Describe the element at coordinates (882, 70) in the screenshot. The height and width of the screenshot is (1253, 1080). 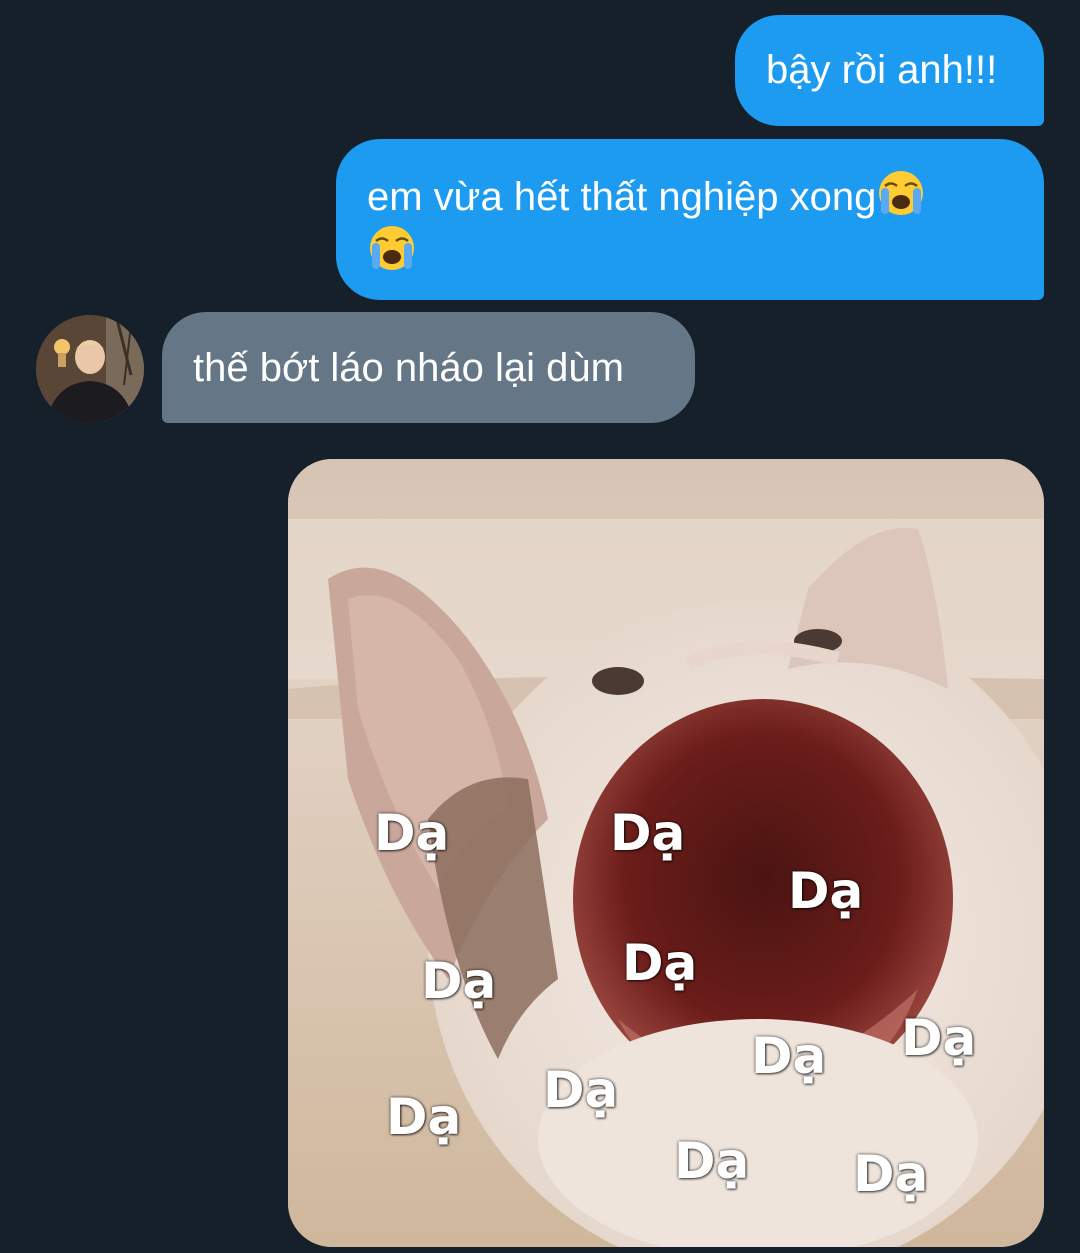
I see `message-text: bậy rồi anh!!!` at that location.